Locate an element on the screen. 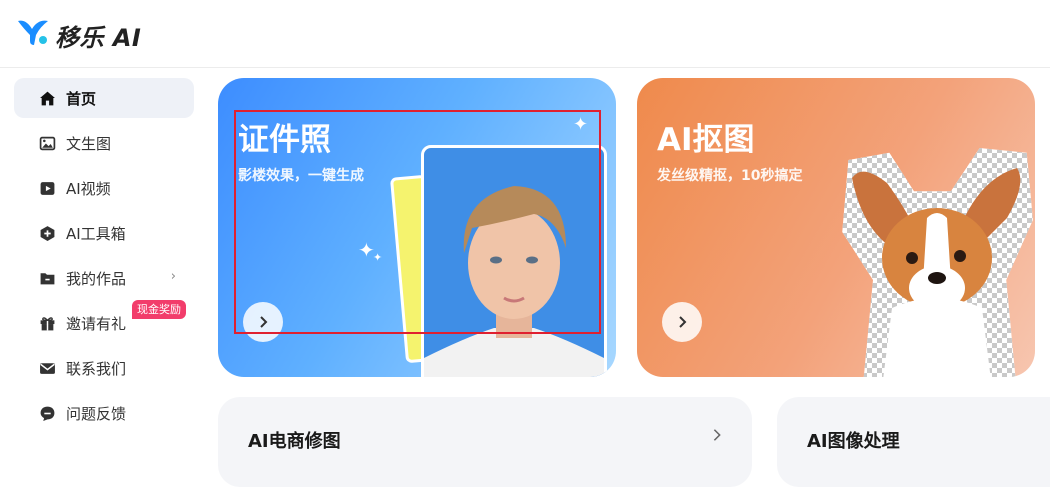  sidebar-item-contact: 联系我们 is located at coordinates (104, 368).